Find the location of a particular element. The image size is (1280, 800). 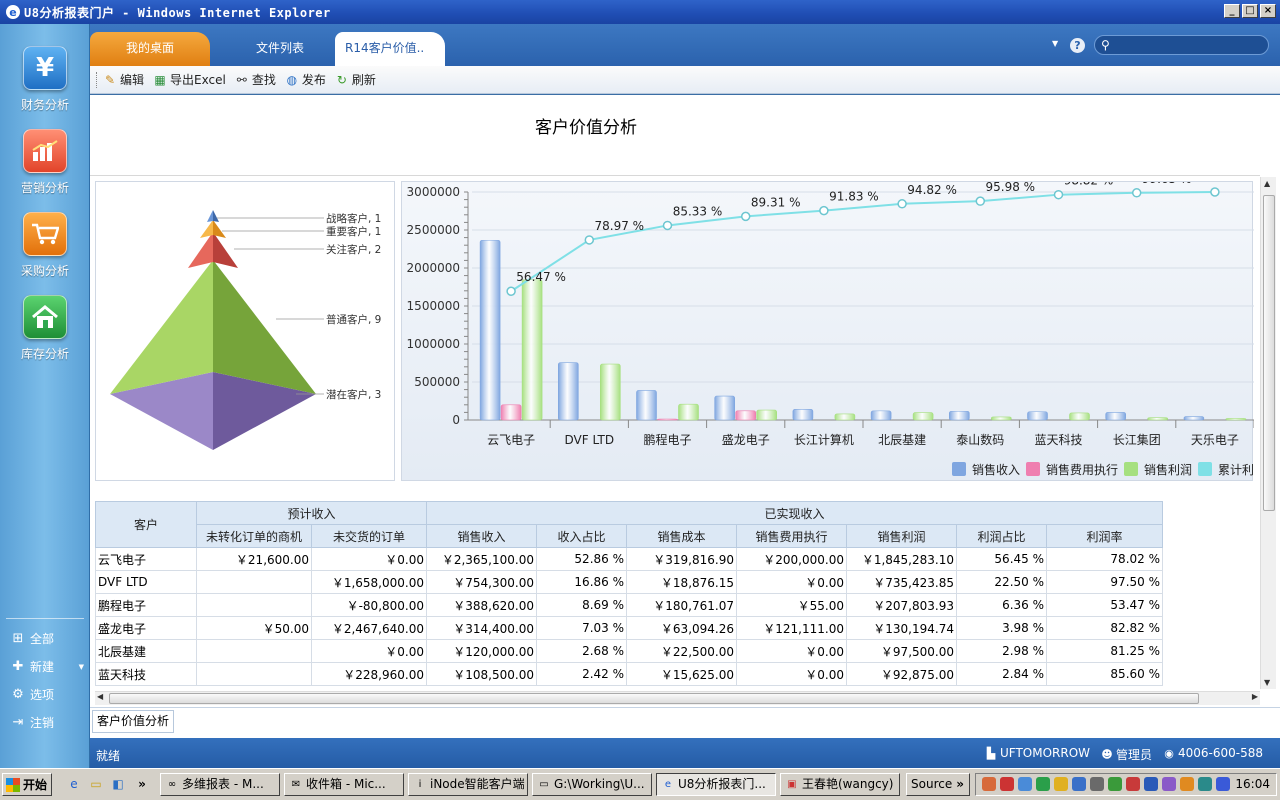

value-cell: 81.25 % is located at coordinates (1104, 651).